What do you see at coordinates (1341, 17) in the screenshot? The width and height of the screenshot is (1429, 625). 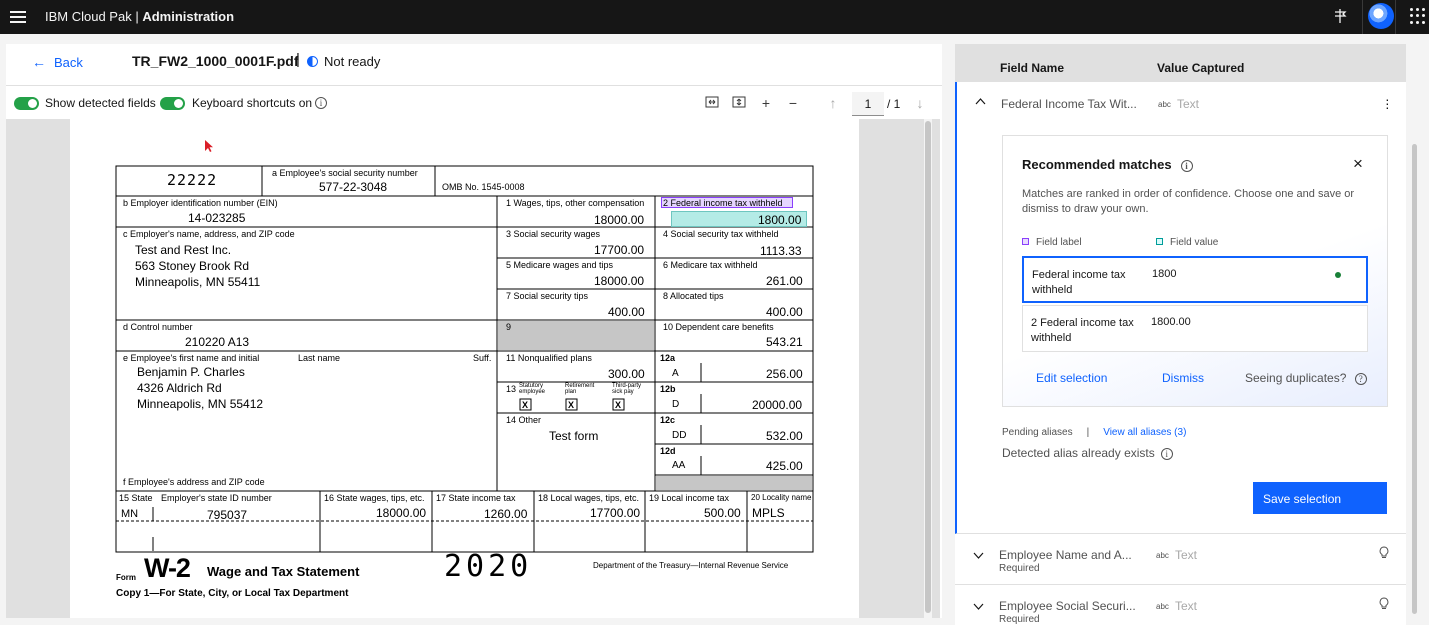 I see `signpost-icon` at bounding box center [1341, 17].